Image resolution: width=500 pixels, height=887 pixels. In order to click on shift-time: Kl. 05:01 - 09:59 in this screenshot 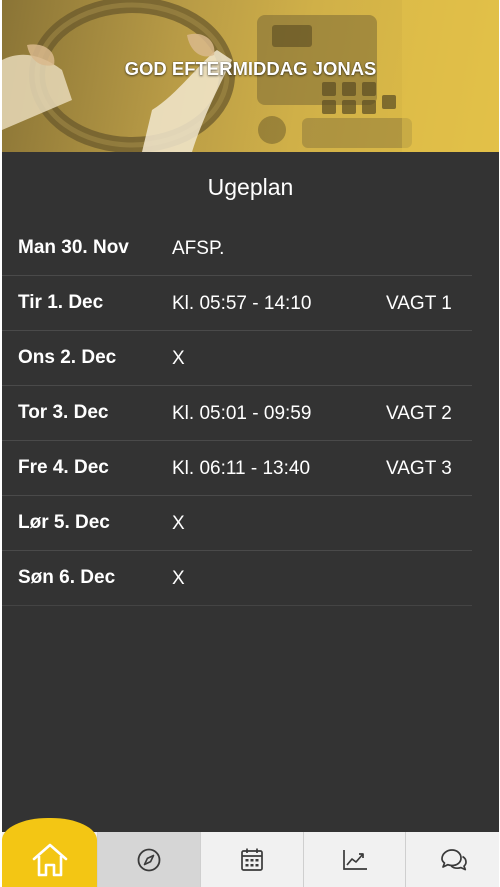, I will do `click(242, 413)`.